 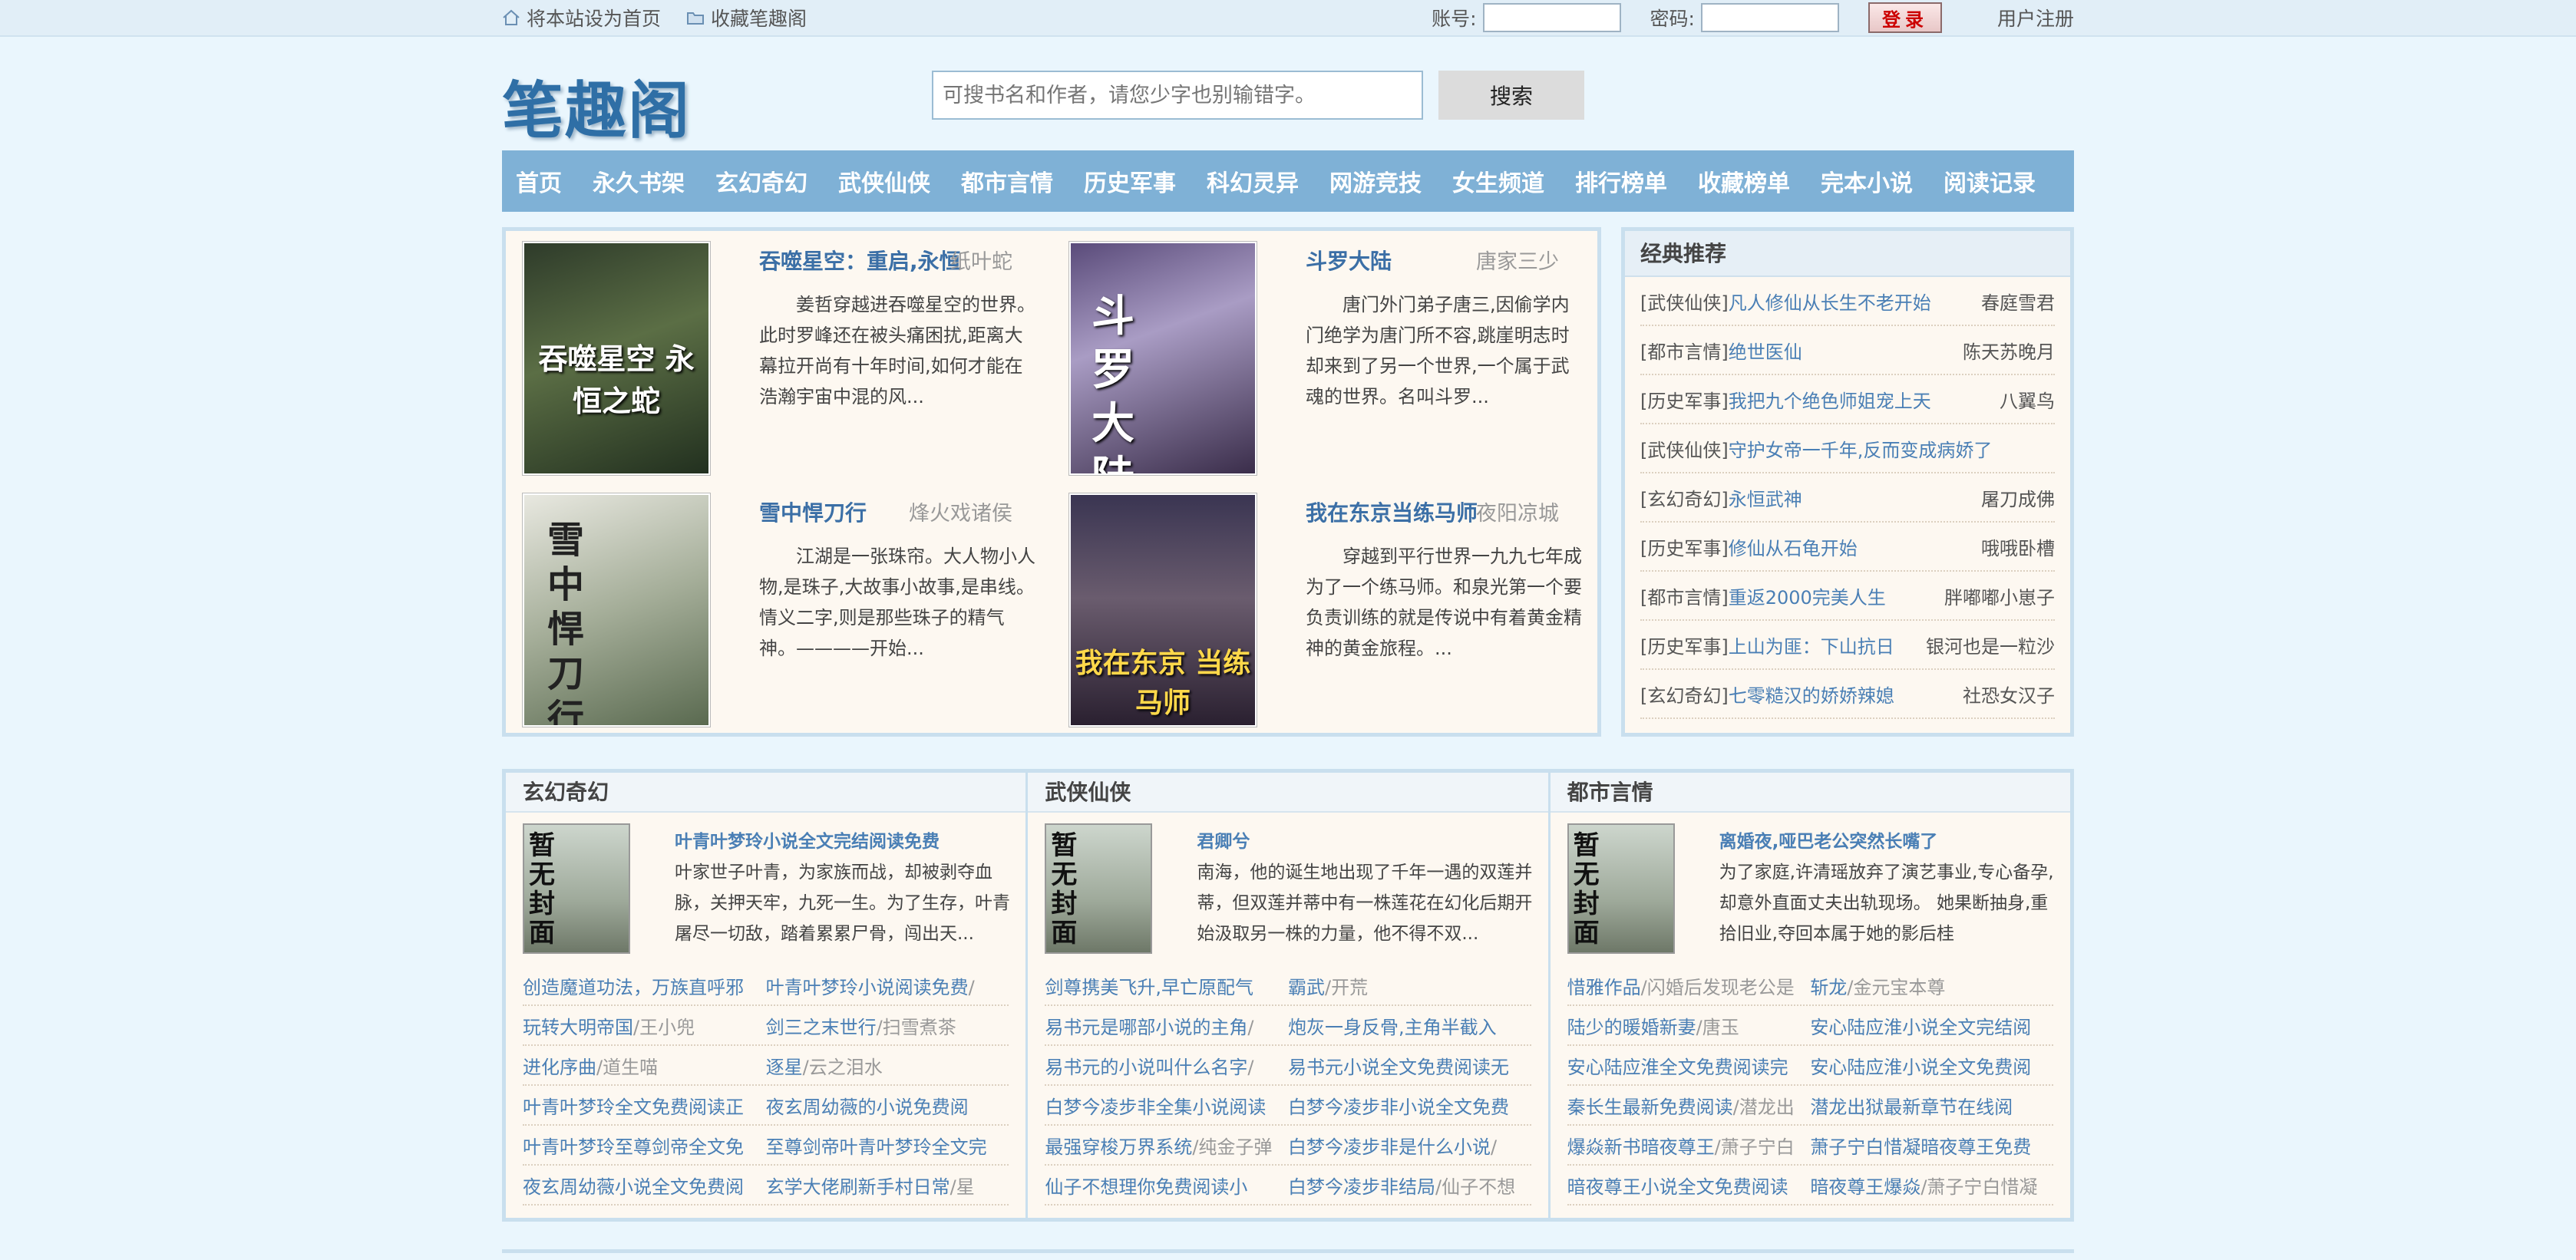 I want to click on book-title: 吞噬星空：重启,永恒, so click(x=860, y=260).